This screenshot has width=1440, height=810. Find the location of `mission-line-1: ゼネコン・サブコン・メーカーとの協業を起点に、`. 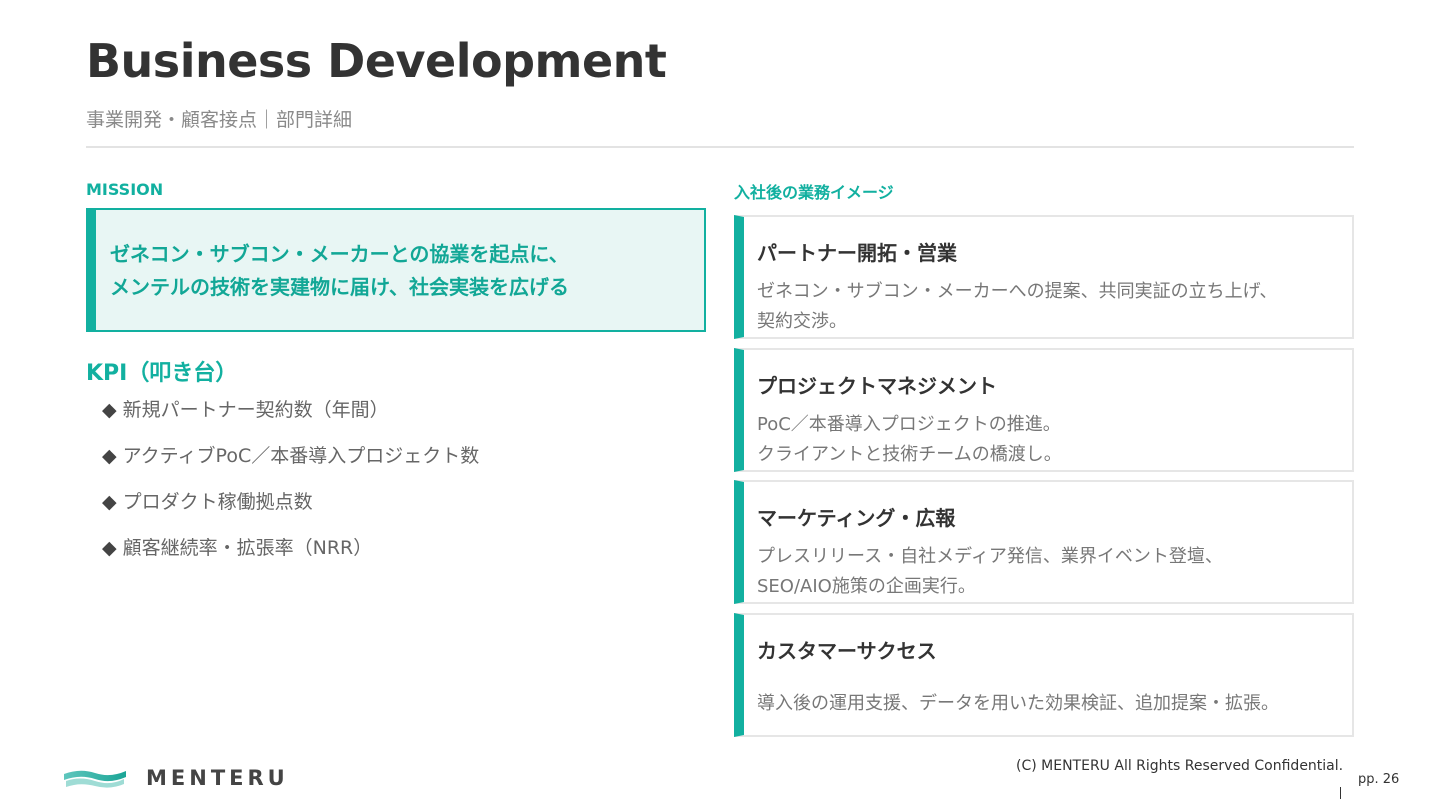

mission-line-1: ゼネコン・サブコン・メーカーとの協業を起点に、 is located at coordinates (339, 254).